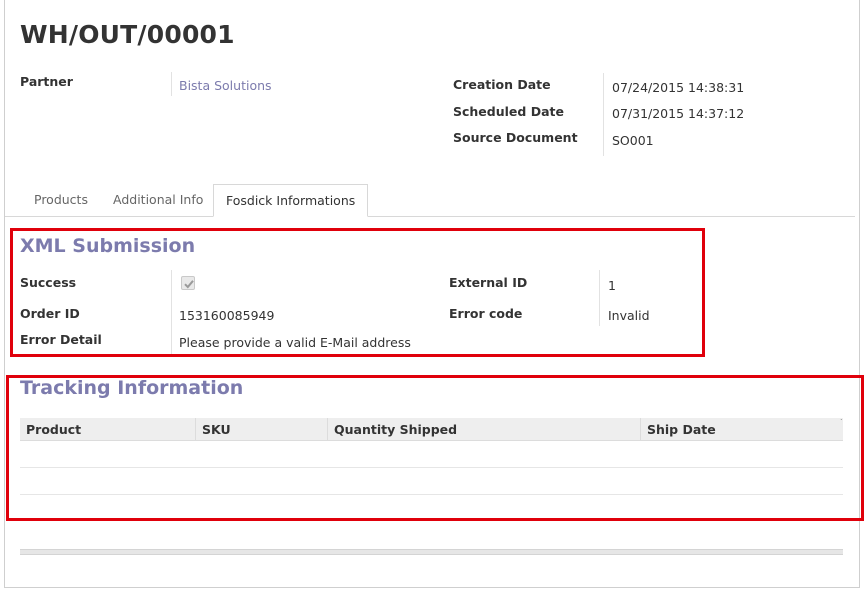  Describe the element at coordinates (633, 140) in the screenshot. I see `source-document-value: SO001` at that location.